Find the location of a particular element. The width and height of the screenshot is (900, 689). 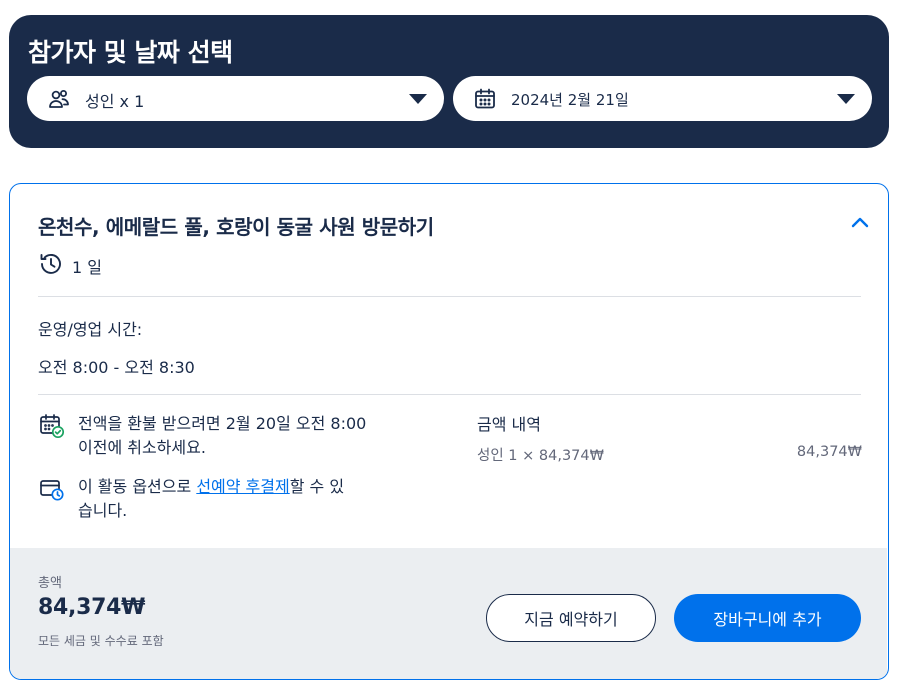

cancellation-policy: 전액을 환불 받으려면 2월 20일 오전 8:00 이전에 취소하세요. is located at coordinates (228, 436).